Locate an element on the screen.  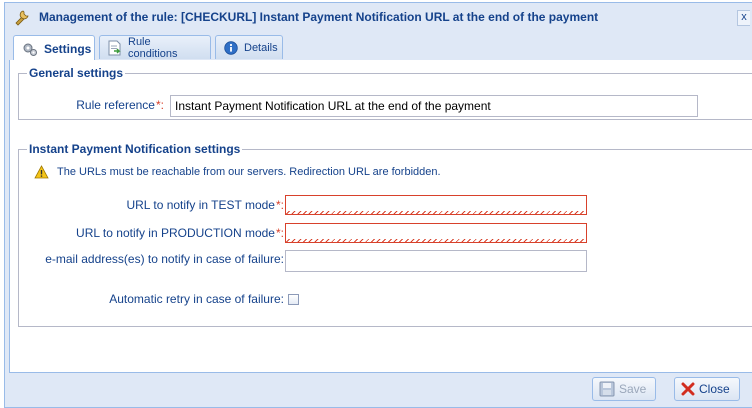
tab-rule-conditions: Rule conditions is located at coordinates (155, 47).